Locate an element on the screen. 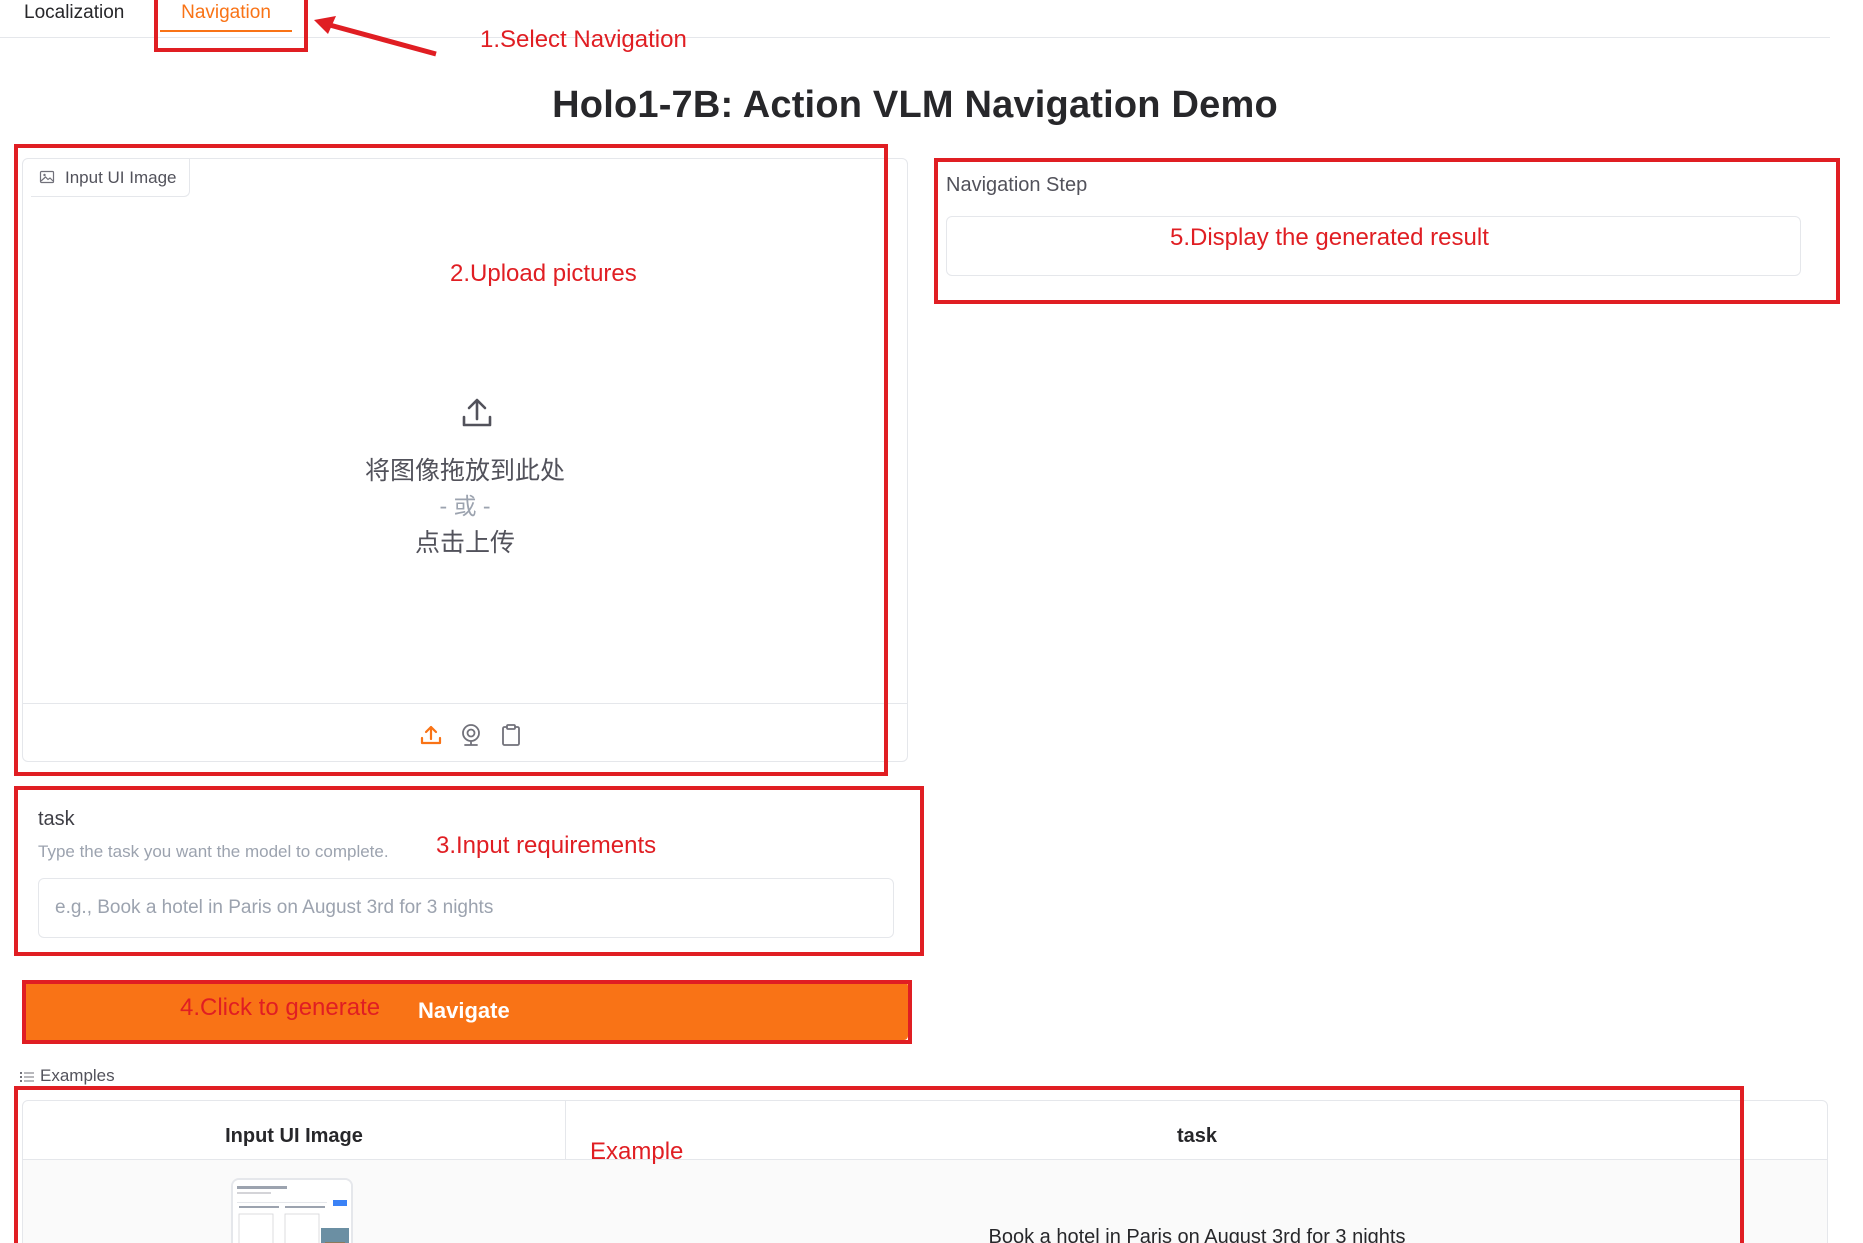 The image size is (1863, 1243). page-title: Holo1-7B: Action VLM Navigation Demo is located at coordinates (915, 105).